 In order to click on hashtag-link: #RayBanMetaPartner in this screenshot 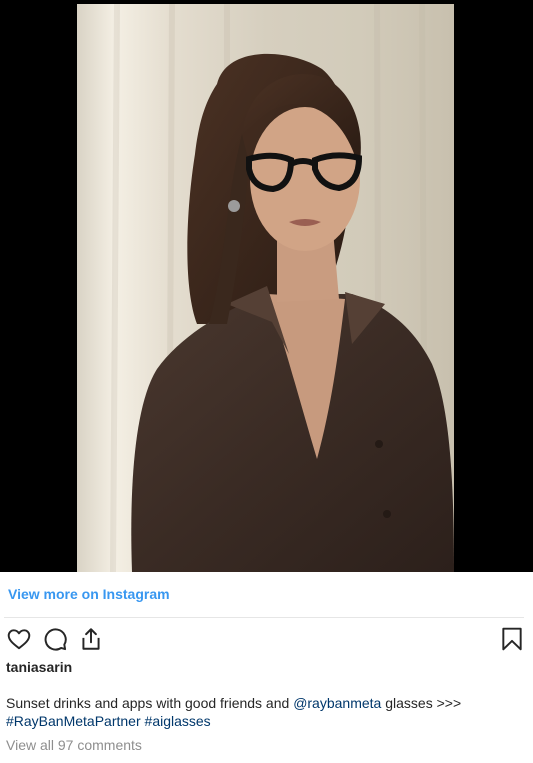, I will do `click(73, 721)`.